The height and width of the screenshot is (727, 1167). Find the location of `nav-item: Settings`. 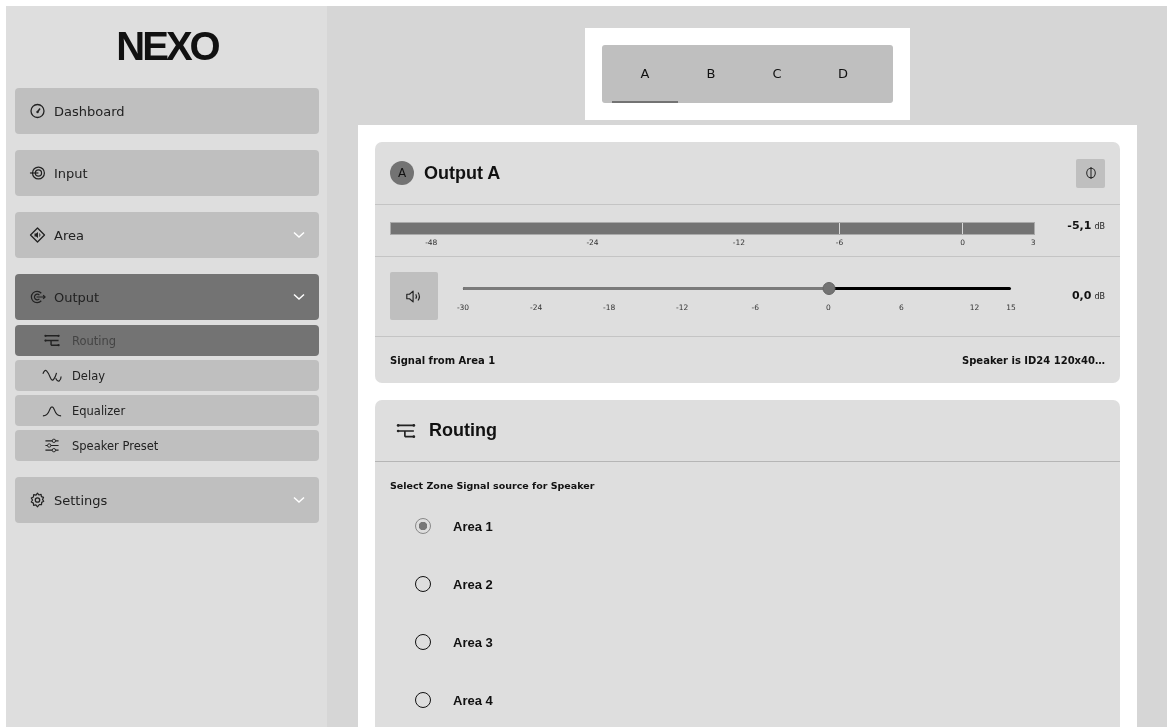

nav-item: Settings is located at coordinates (167, 500).